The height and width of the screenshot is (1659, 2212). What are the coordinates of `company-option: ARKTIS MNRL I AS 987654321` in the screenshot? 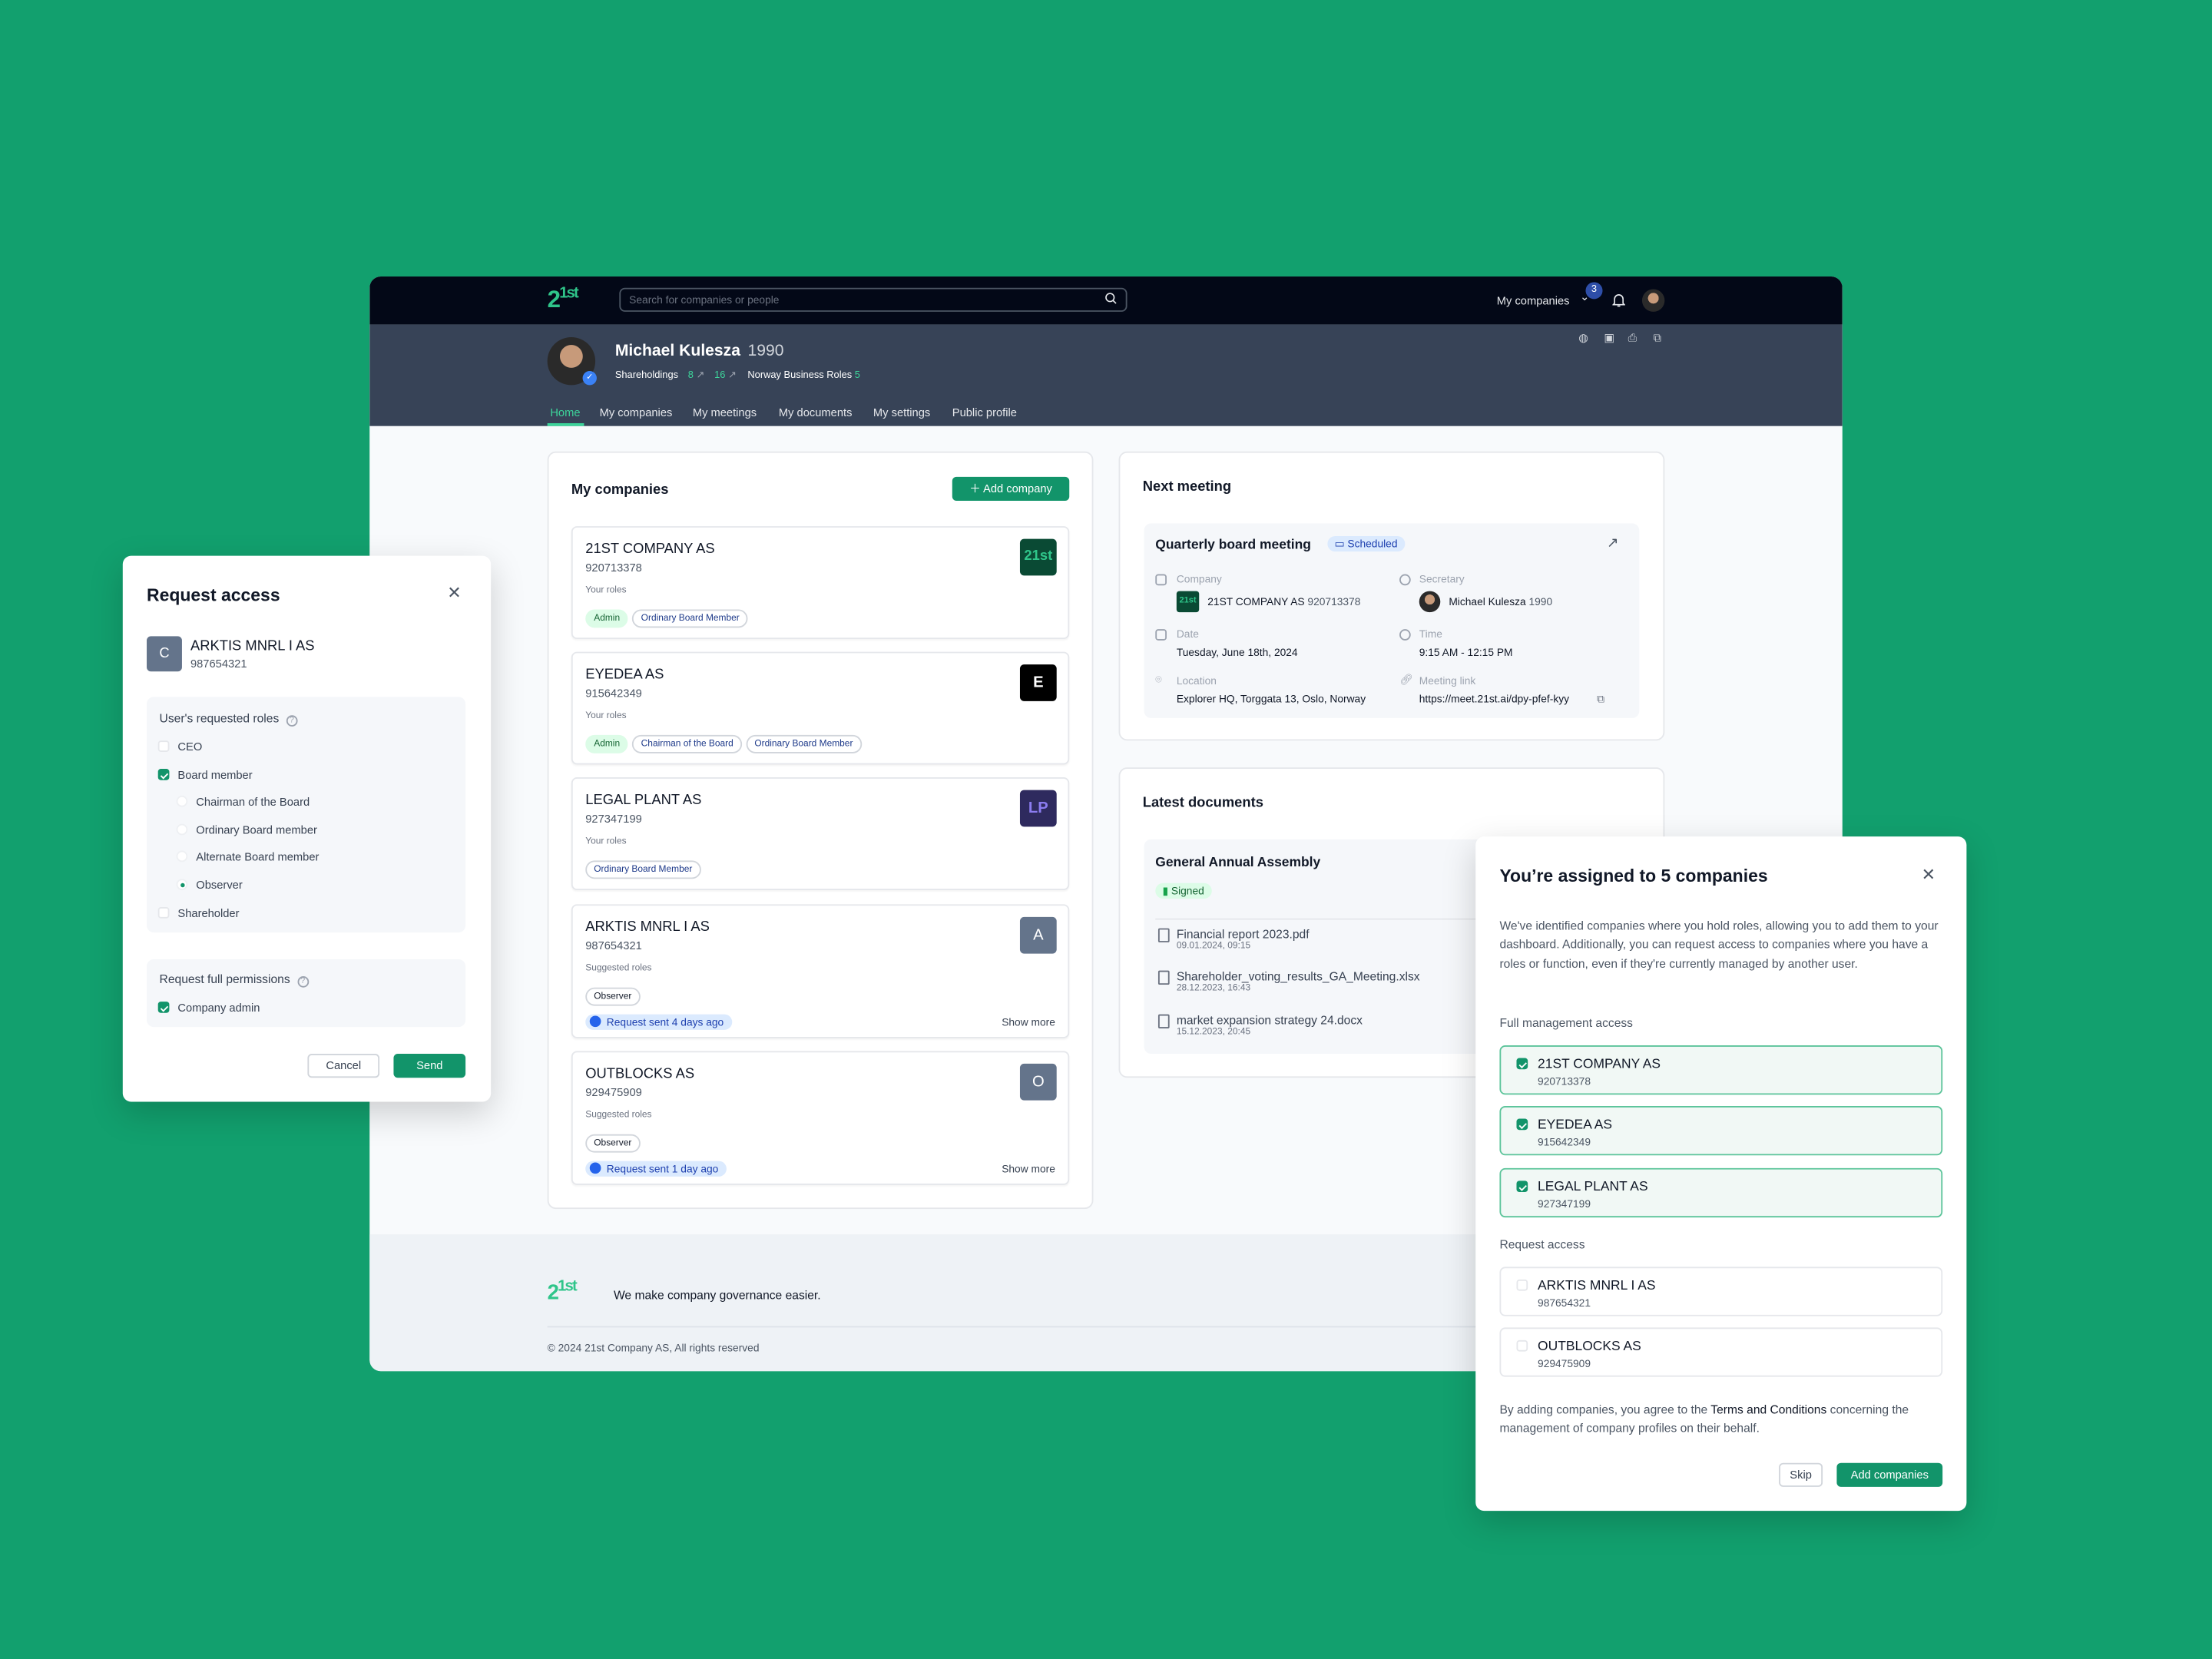 It's located at (1721, 1291).